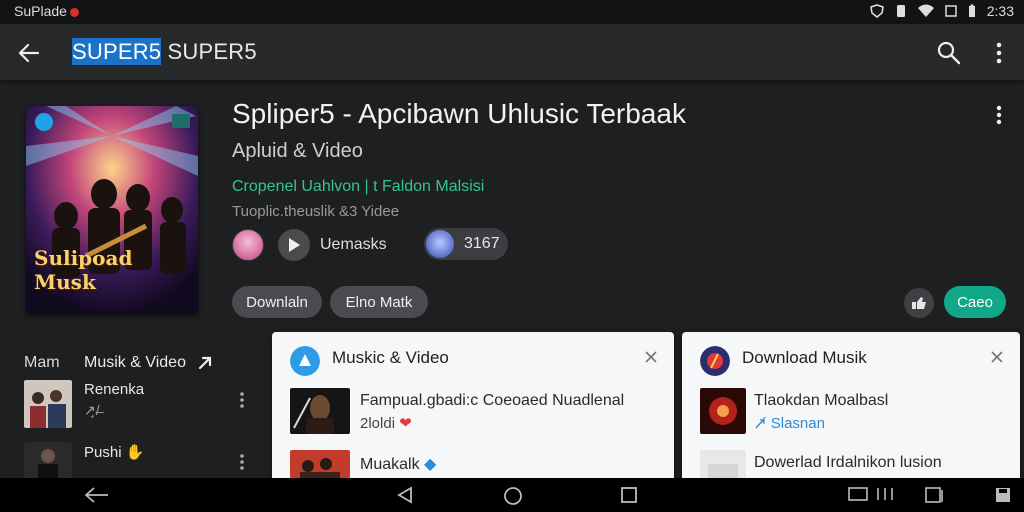 This screenshot has width=1024, height=512. What do you see at coordinates (114, 389) in the screenshot?
I see `list-item-title: Renenka` at bounding box center [114, 389].